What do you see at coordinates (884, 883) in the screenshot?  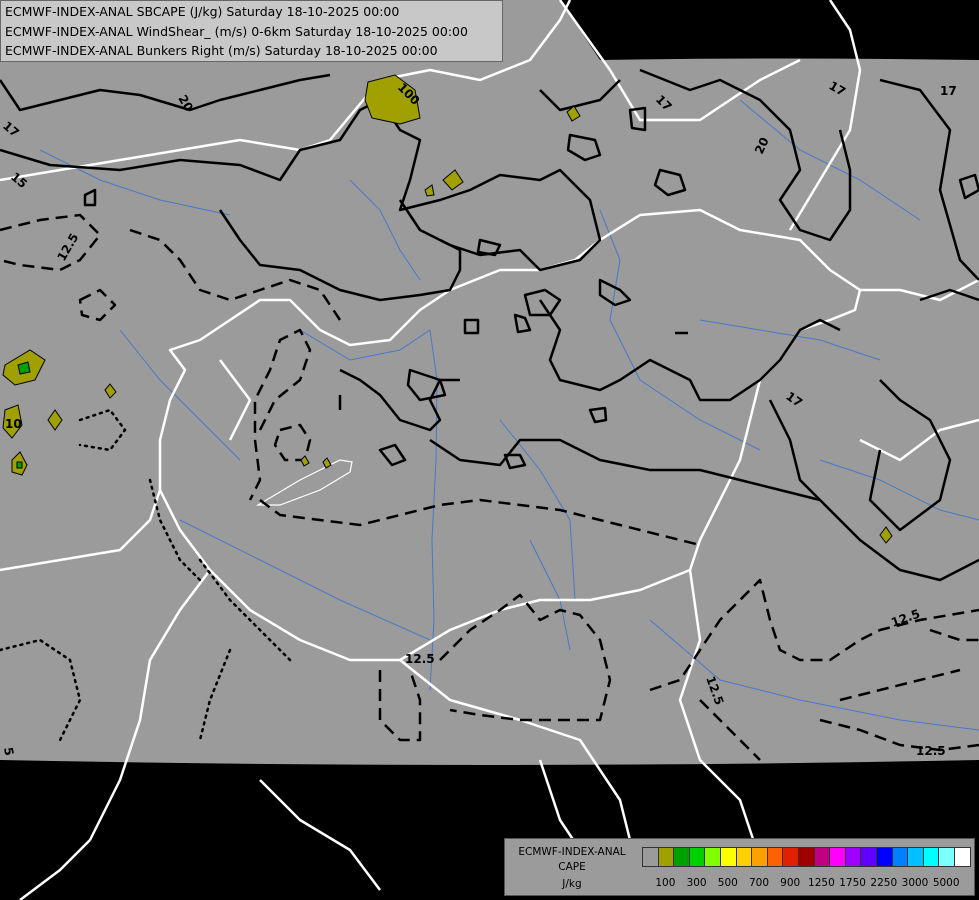 I see `legend-tick-label: 2250` at bounding box center [884, 883].